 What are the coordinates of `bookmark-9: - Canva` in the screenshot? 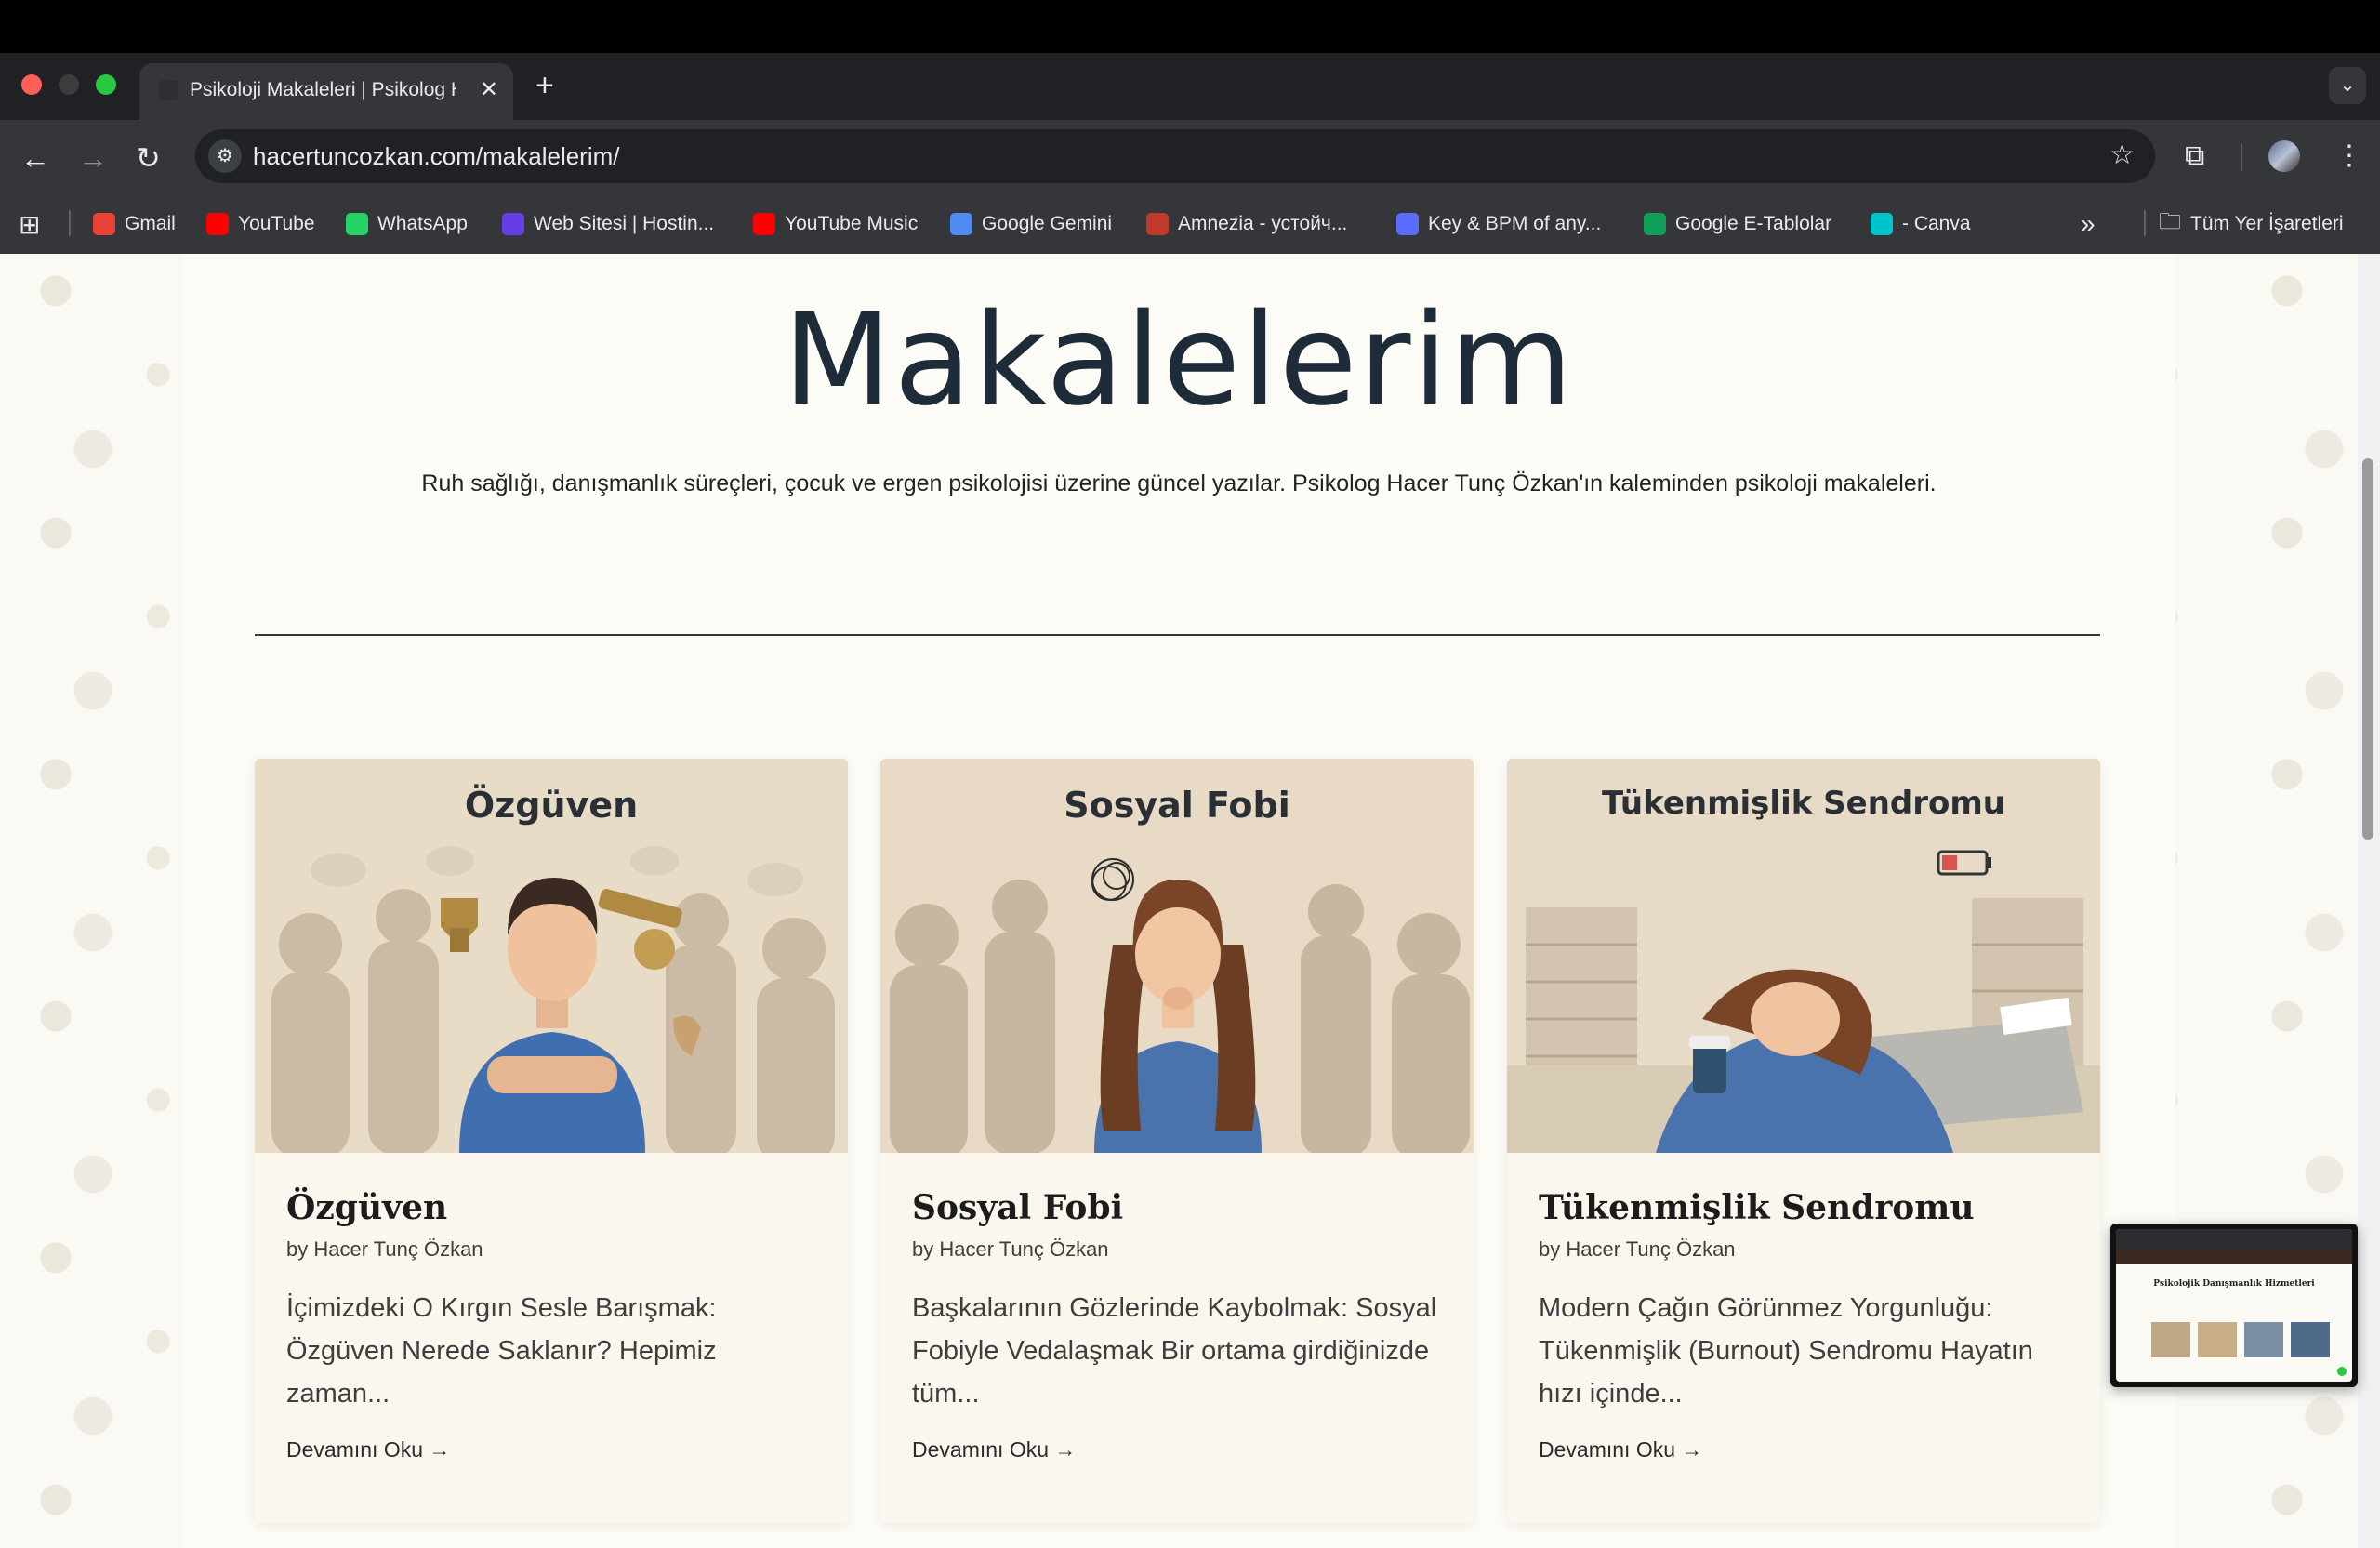 It's located at (1921, 224).